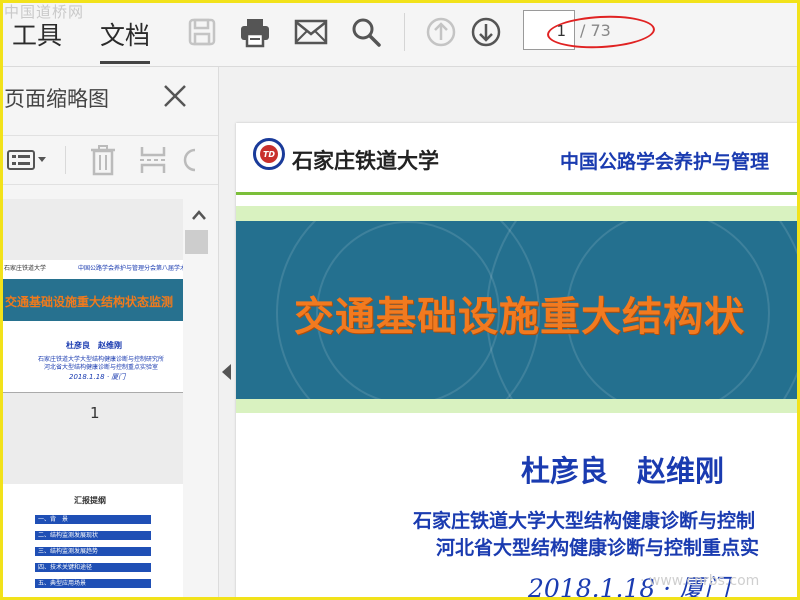  I want to click on panel-title: 页面缩略图, so click(56, 99).